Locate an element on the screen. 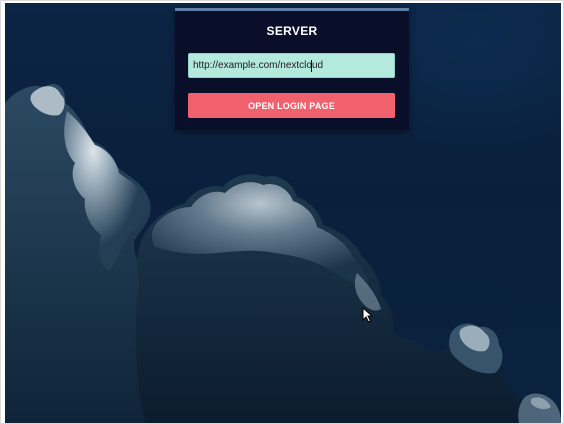 The image size is (564, 424). panel-title: SERVER is located at coordinates (292, 31).